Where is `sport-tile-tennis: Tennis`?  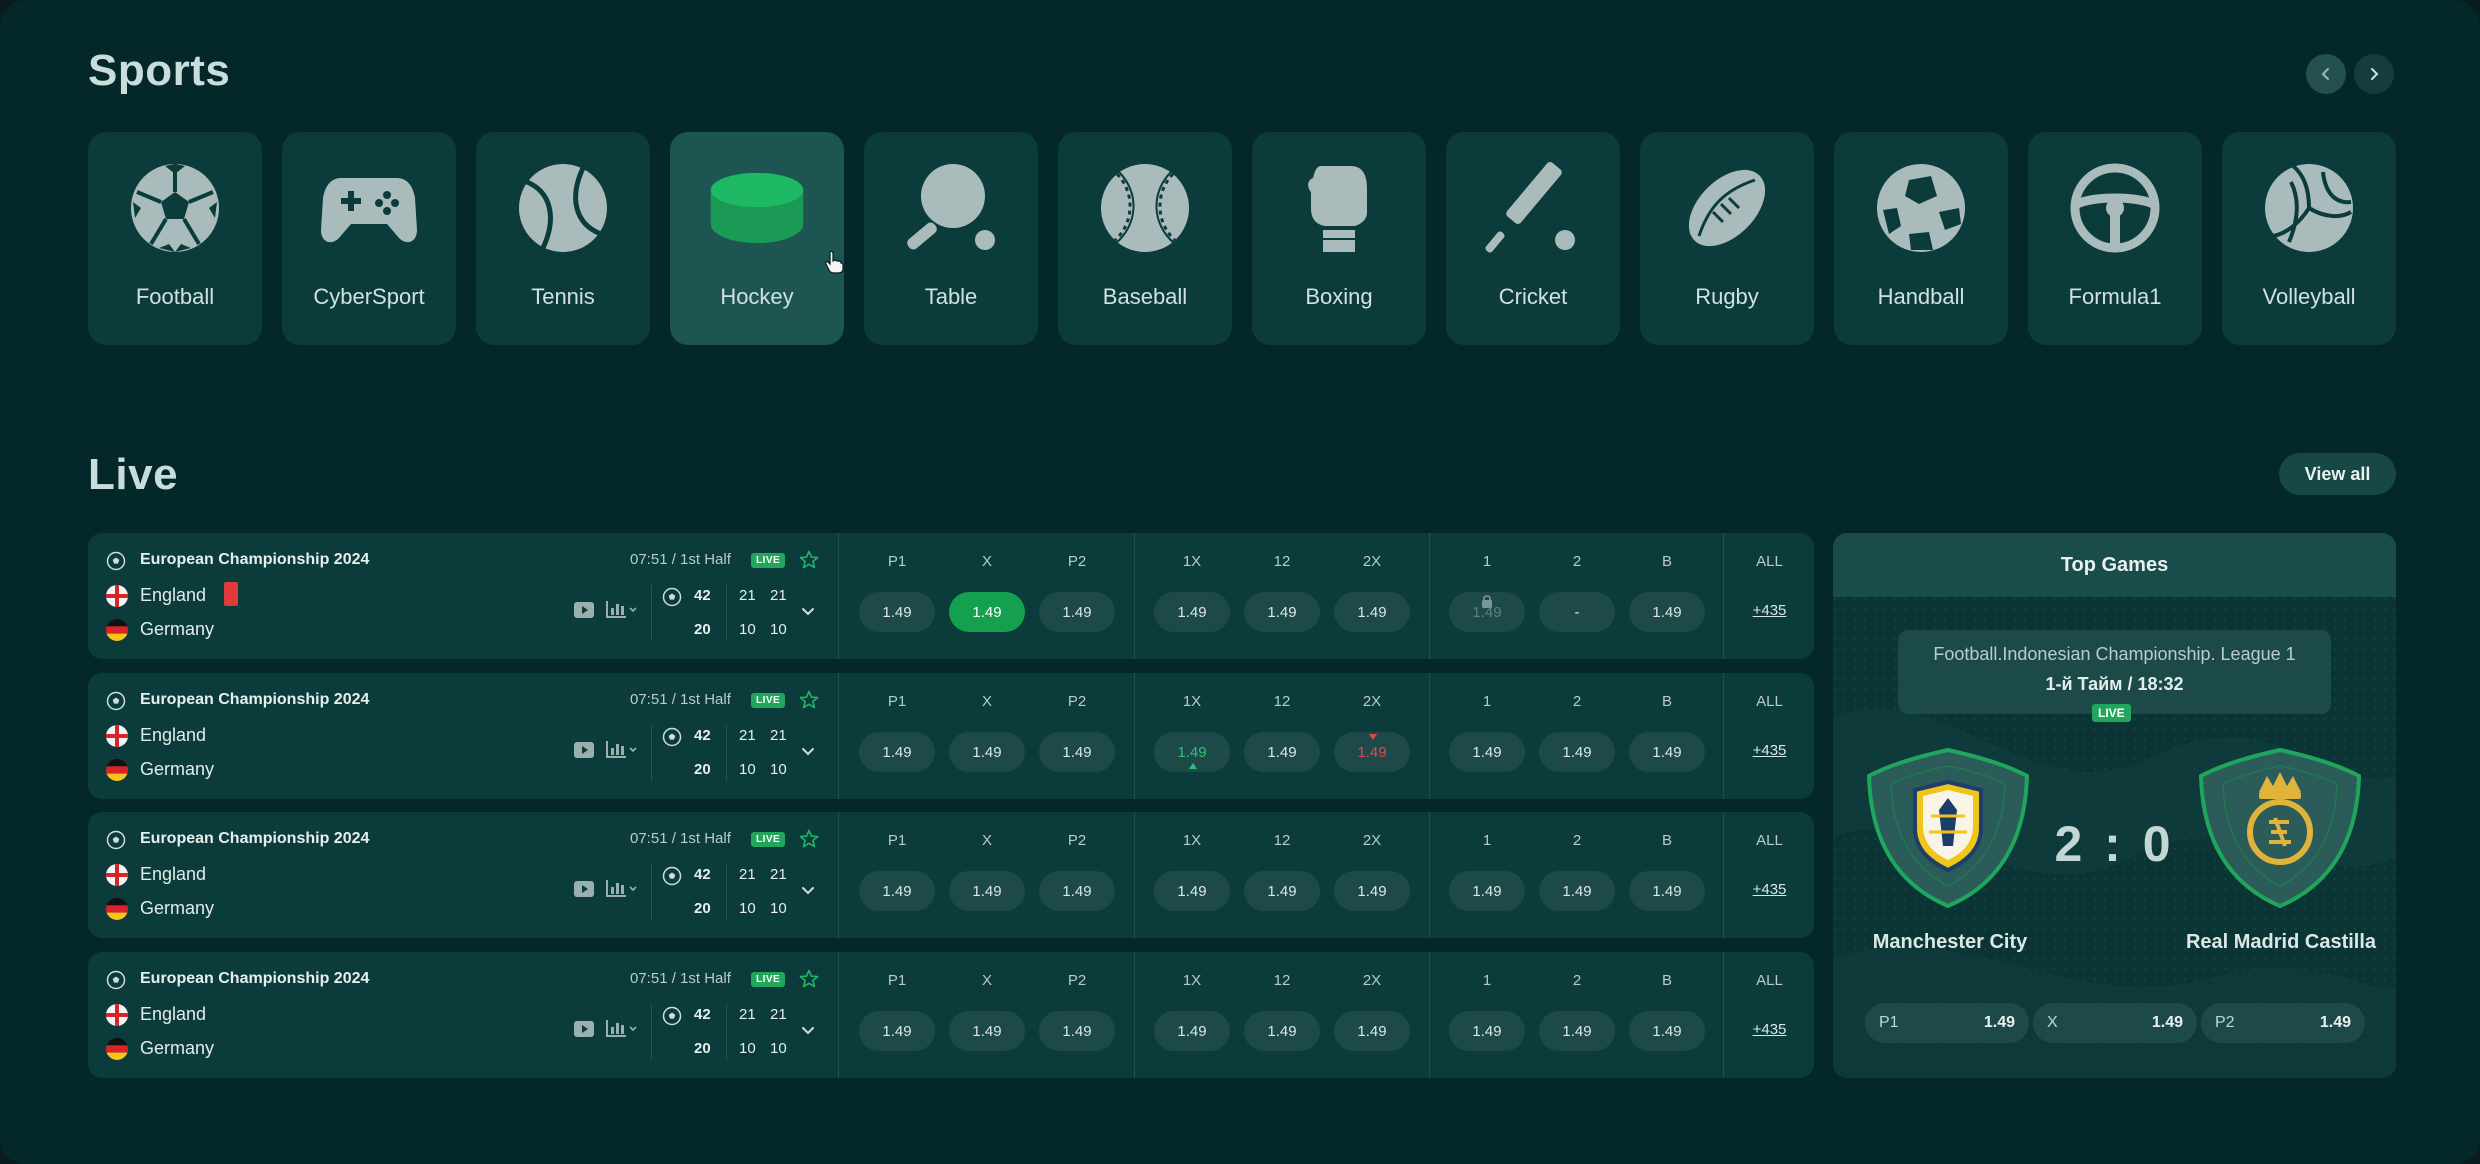 sport-tile-tennis: Tennis is located at coordinates (563, 238).